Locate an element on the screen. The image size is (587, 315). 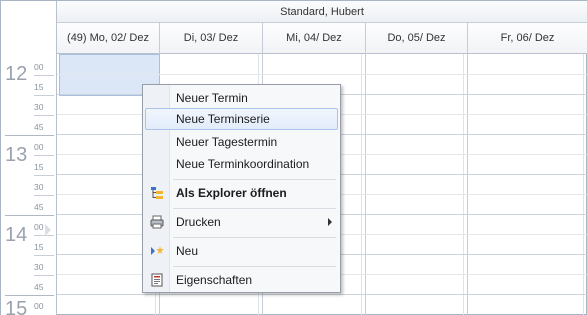
menu-item-new-meeting-request: Neue Terminkoordination is located at coordinates (241, 164).